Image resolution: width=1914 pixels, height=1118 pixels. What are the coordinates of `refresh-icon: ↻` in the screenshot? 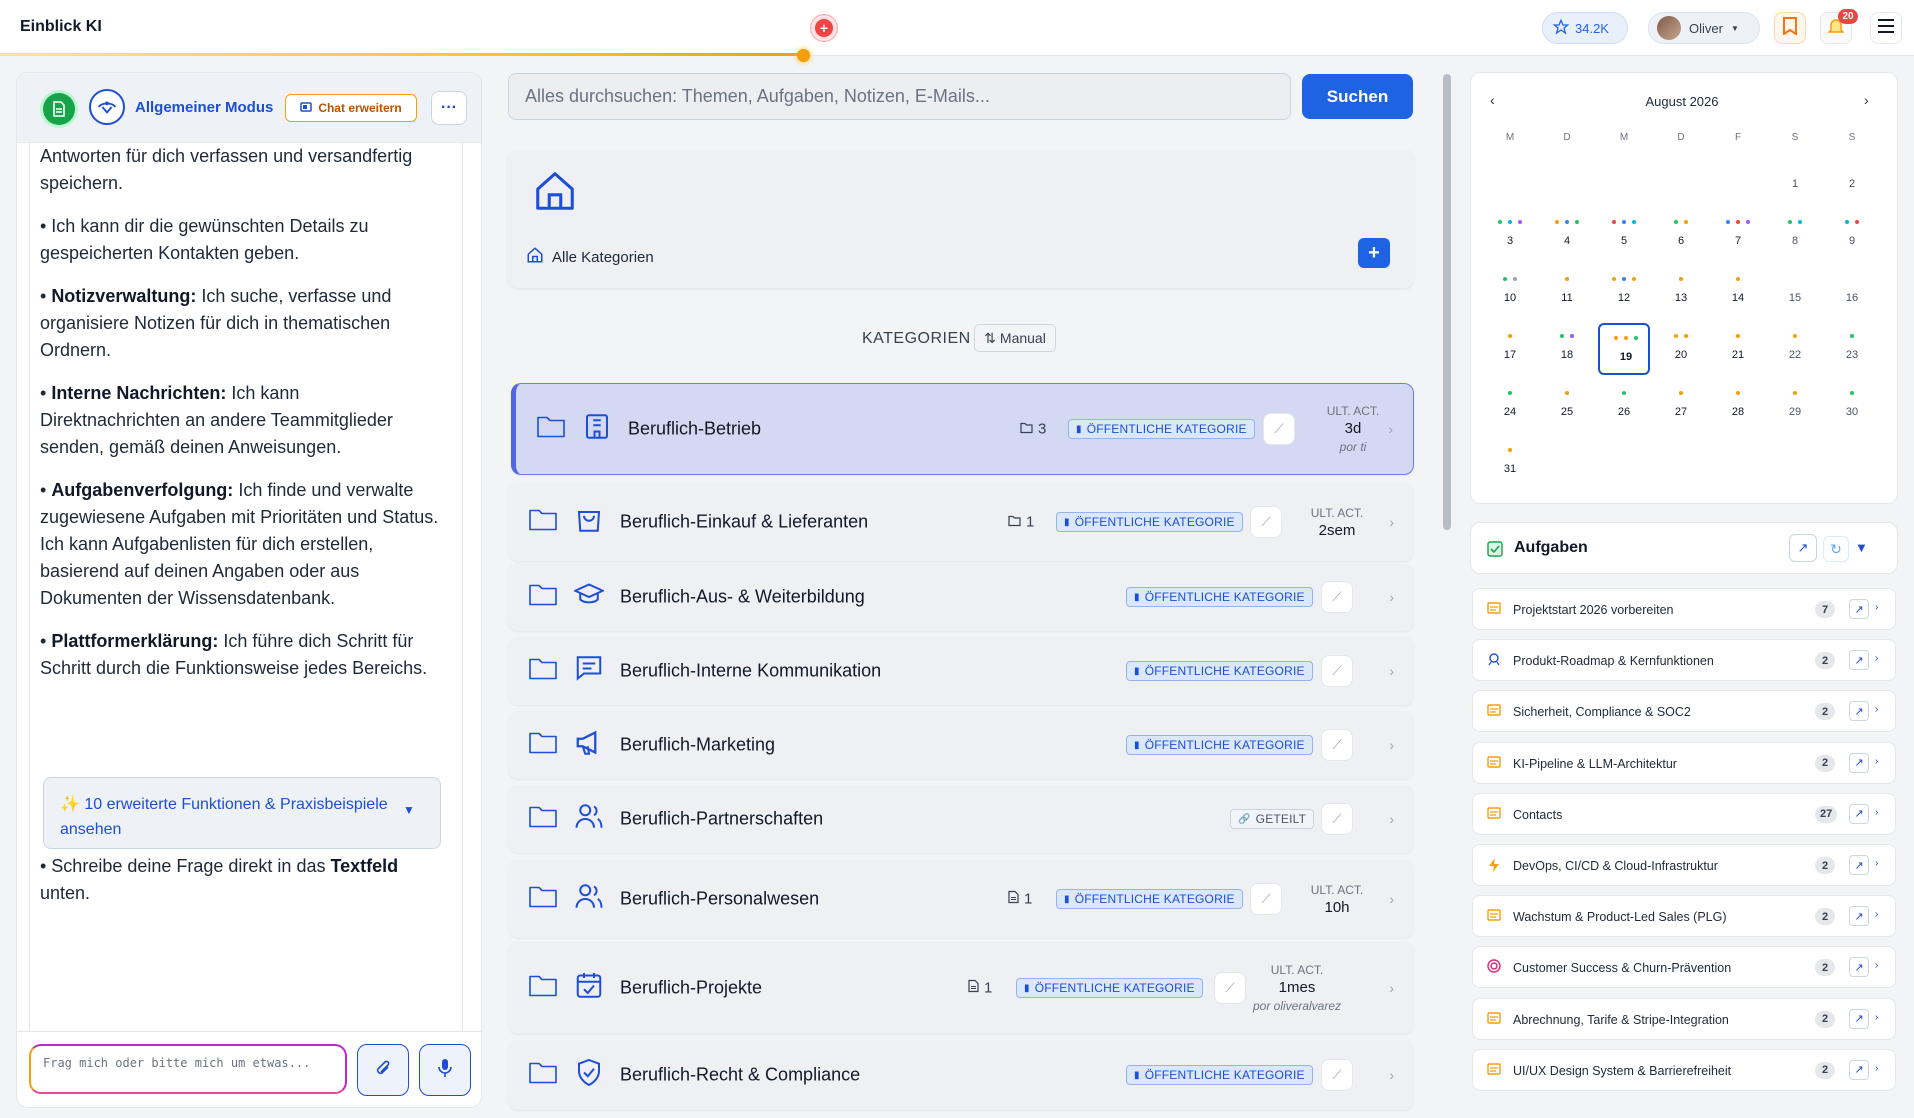 It's located at (1836, 549).